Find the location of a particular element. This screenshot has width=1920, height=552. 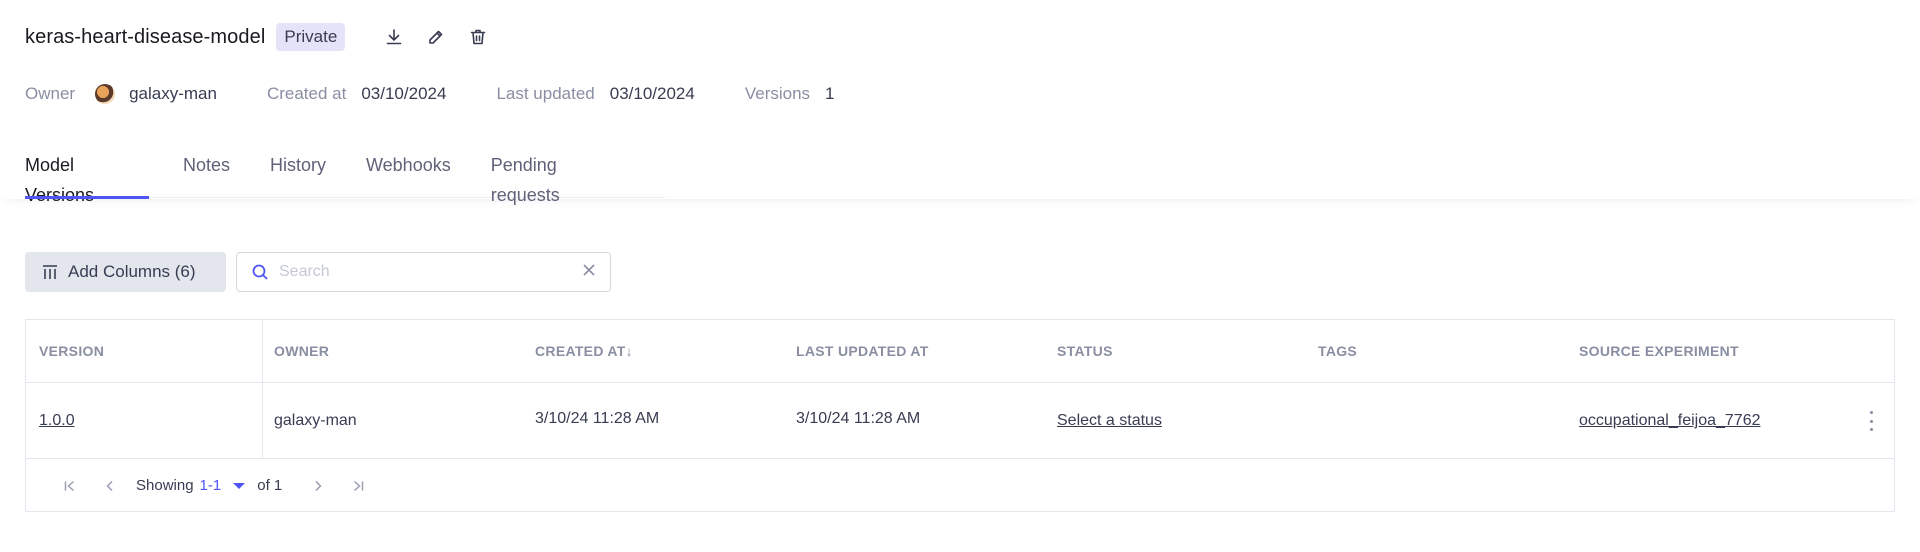

column-header-status: STATUS is located at coordinates (1085, 351).